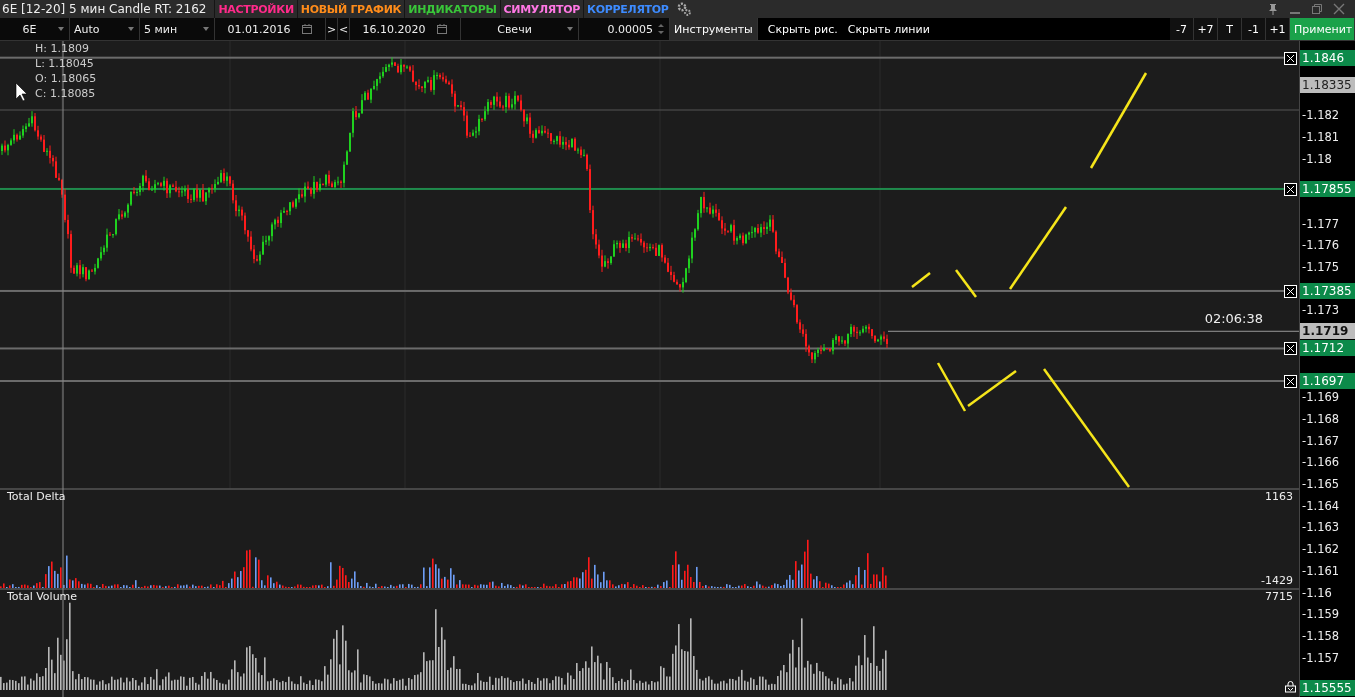 Image resolution: width=1355 pixels, height=697 pixels. I want to click on tools-button: Инструменты, so click(714, 29).